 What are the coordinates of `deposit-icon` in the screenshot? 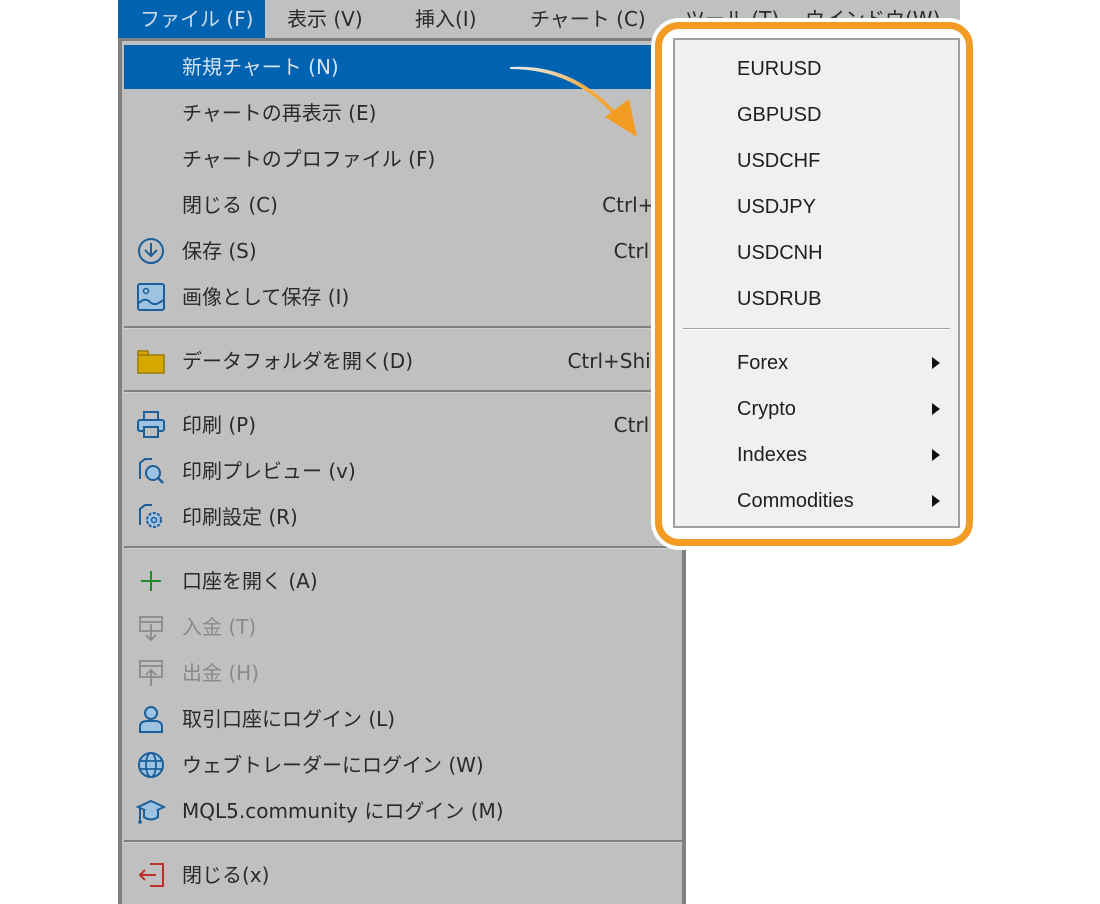 It's located at (151, 628).